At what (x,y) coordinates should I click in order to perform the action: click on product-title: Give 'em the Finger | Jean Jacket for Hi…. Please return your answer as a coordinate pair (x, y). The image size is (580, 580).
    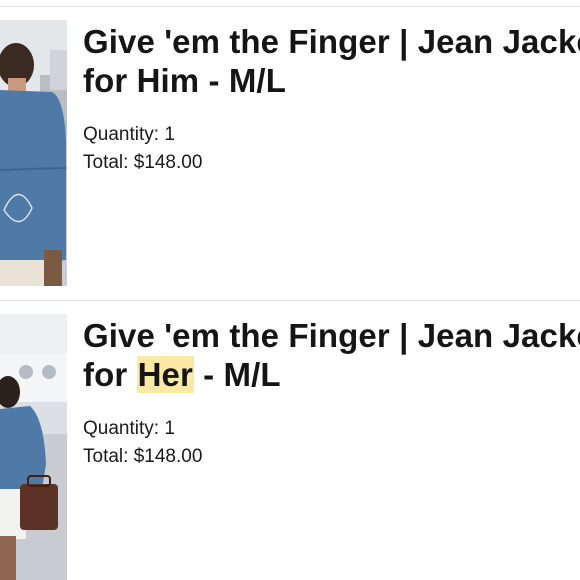
    Looking at the image, I should click on (331, 61).